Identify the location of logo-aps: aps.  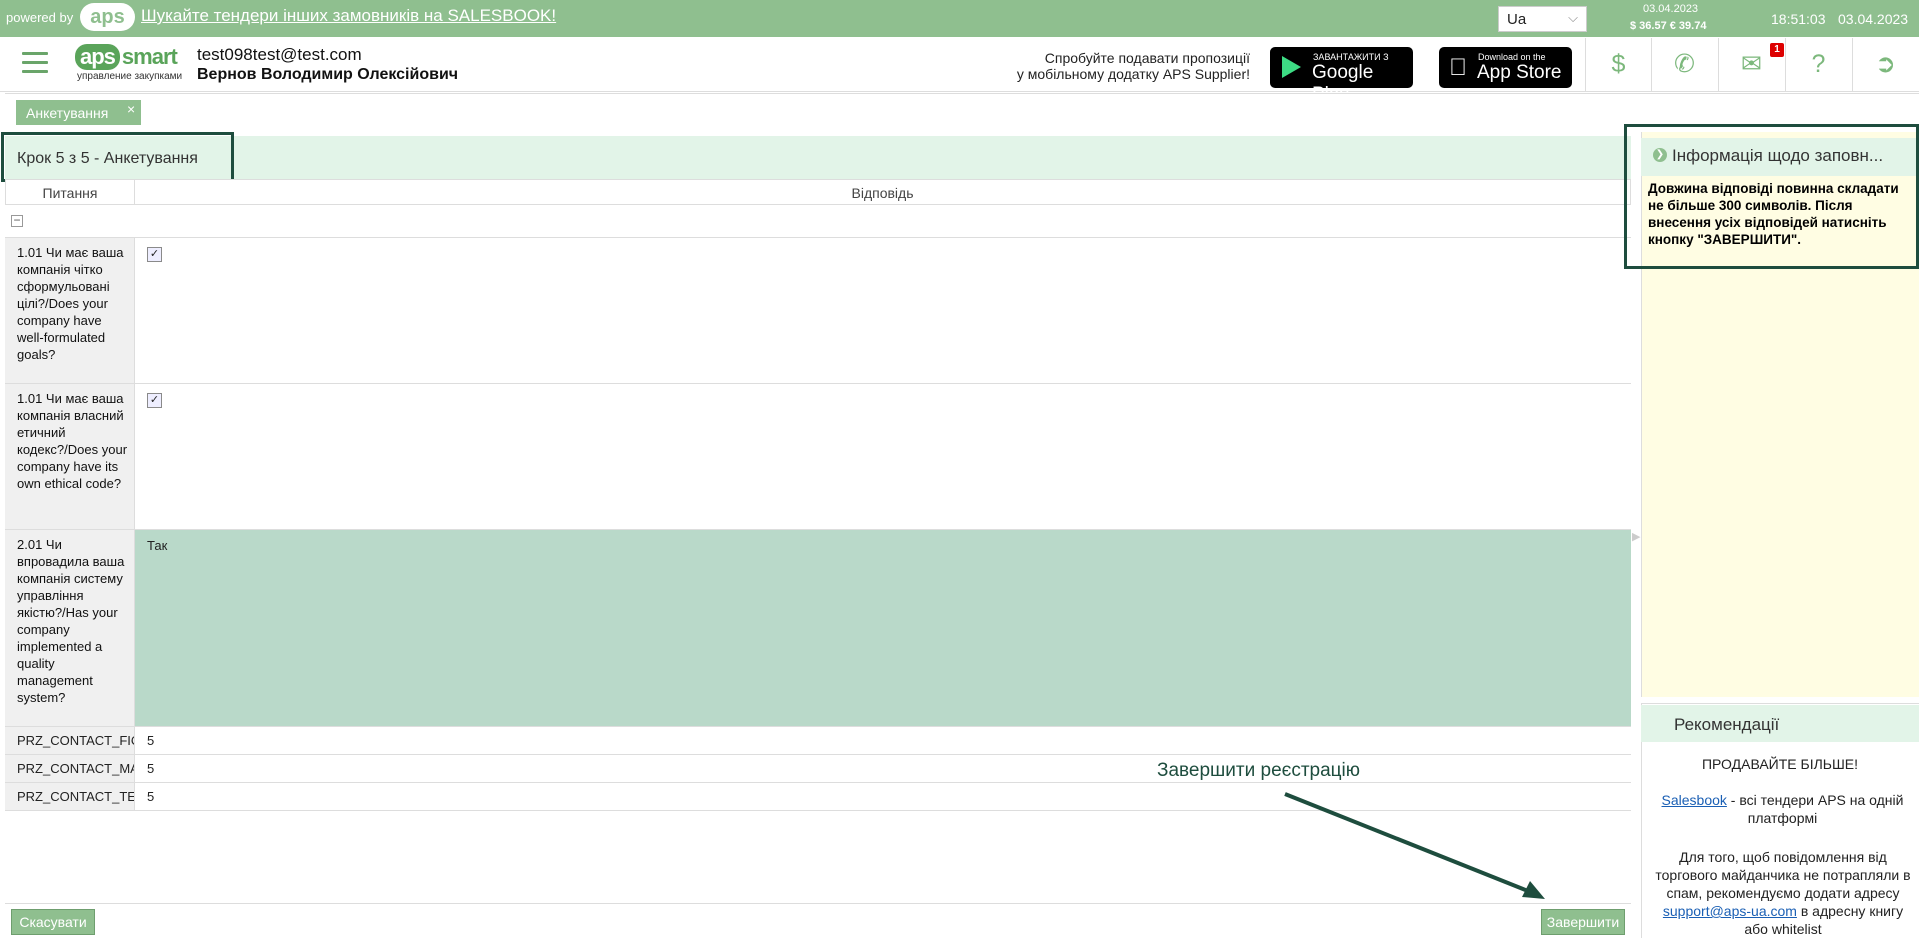
(97, 57).